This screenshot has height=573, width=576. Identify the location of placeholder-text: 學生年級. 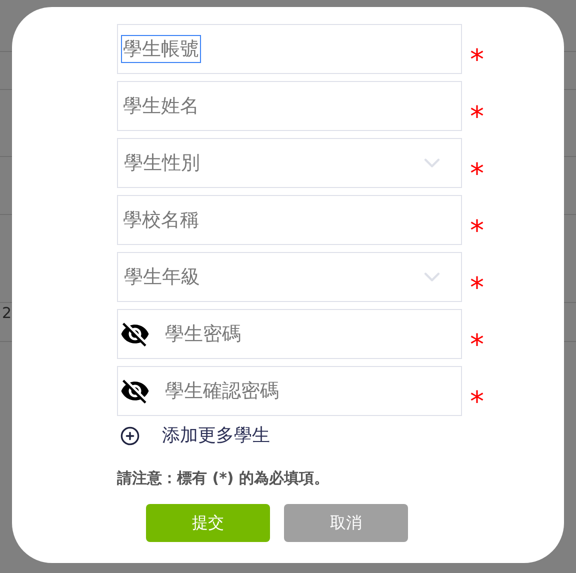
(162, 277).